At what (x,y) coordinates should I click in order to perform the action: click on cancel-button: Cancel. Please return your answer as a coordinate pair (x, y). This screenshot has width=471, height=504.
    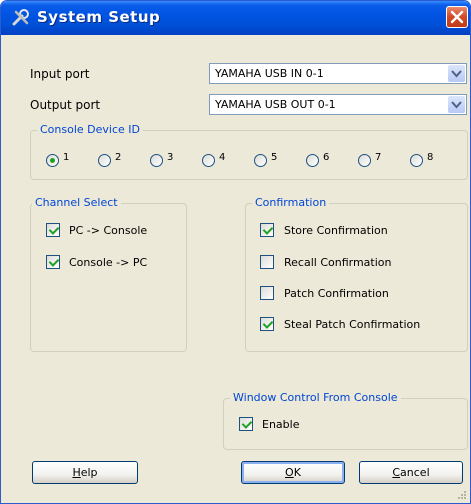
    Looking at the image, I should click on (411, 472).